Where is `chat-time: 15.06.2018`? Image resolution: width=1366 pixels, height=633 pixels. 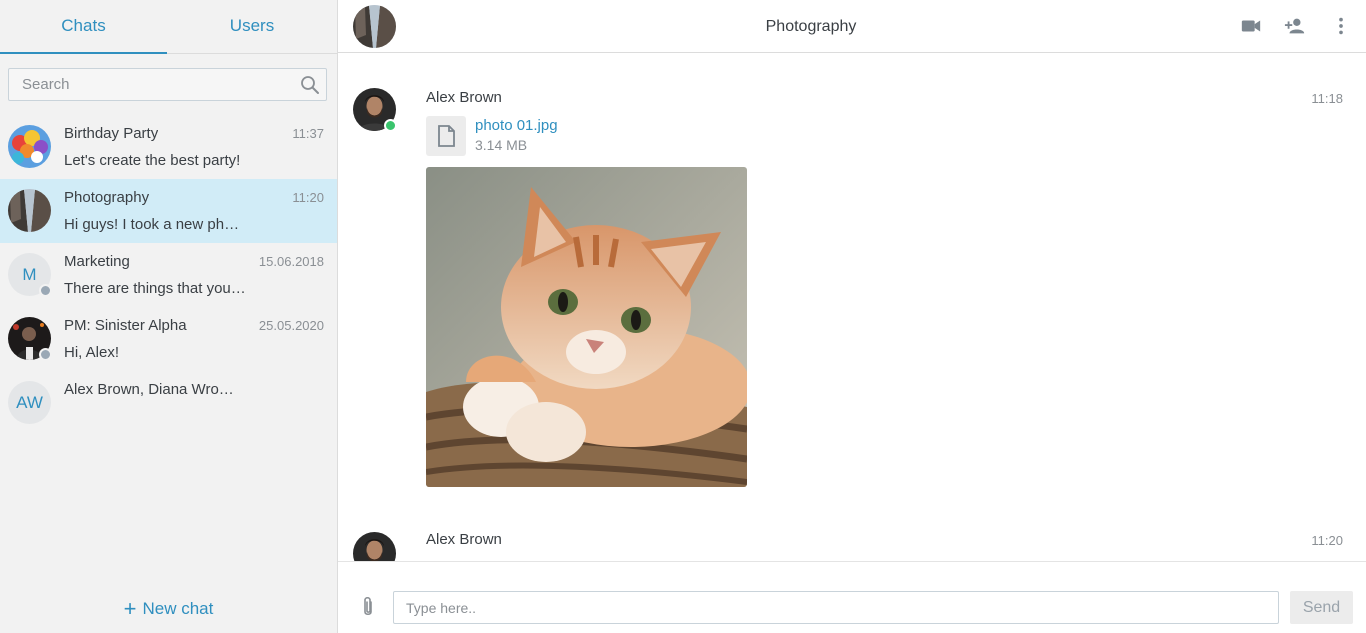
chat-time: 15.06.2018 is located at coordinates (291, 261).